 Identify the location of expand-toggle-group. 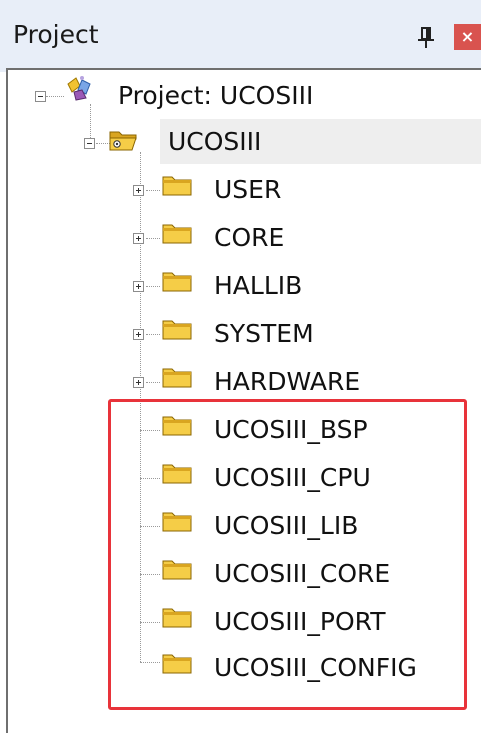
(89, 143).